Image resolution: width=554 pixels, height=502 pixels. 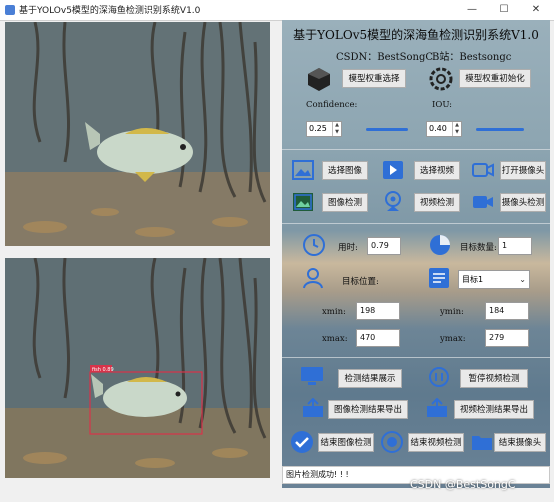 What do you see at coordinates (452, 312) in the screenshot?
I see `ymin-label: ymin:` at bounding box center [452, 312].